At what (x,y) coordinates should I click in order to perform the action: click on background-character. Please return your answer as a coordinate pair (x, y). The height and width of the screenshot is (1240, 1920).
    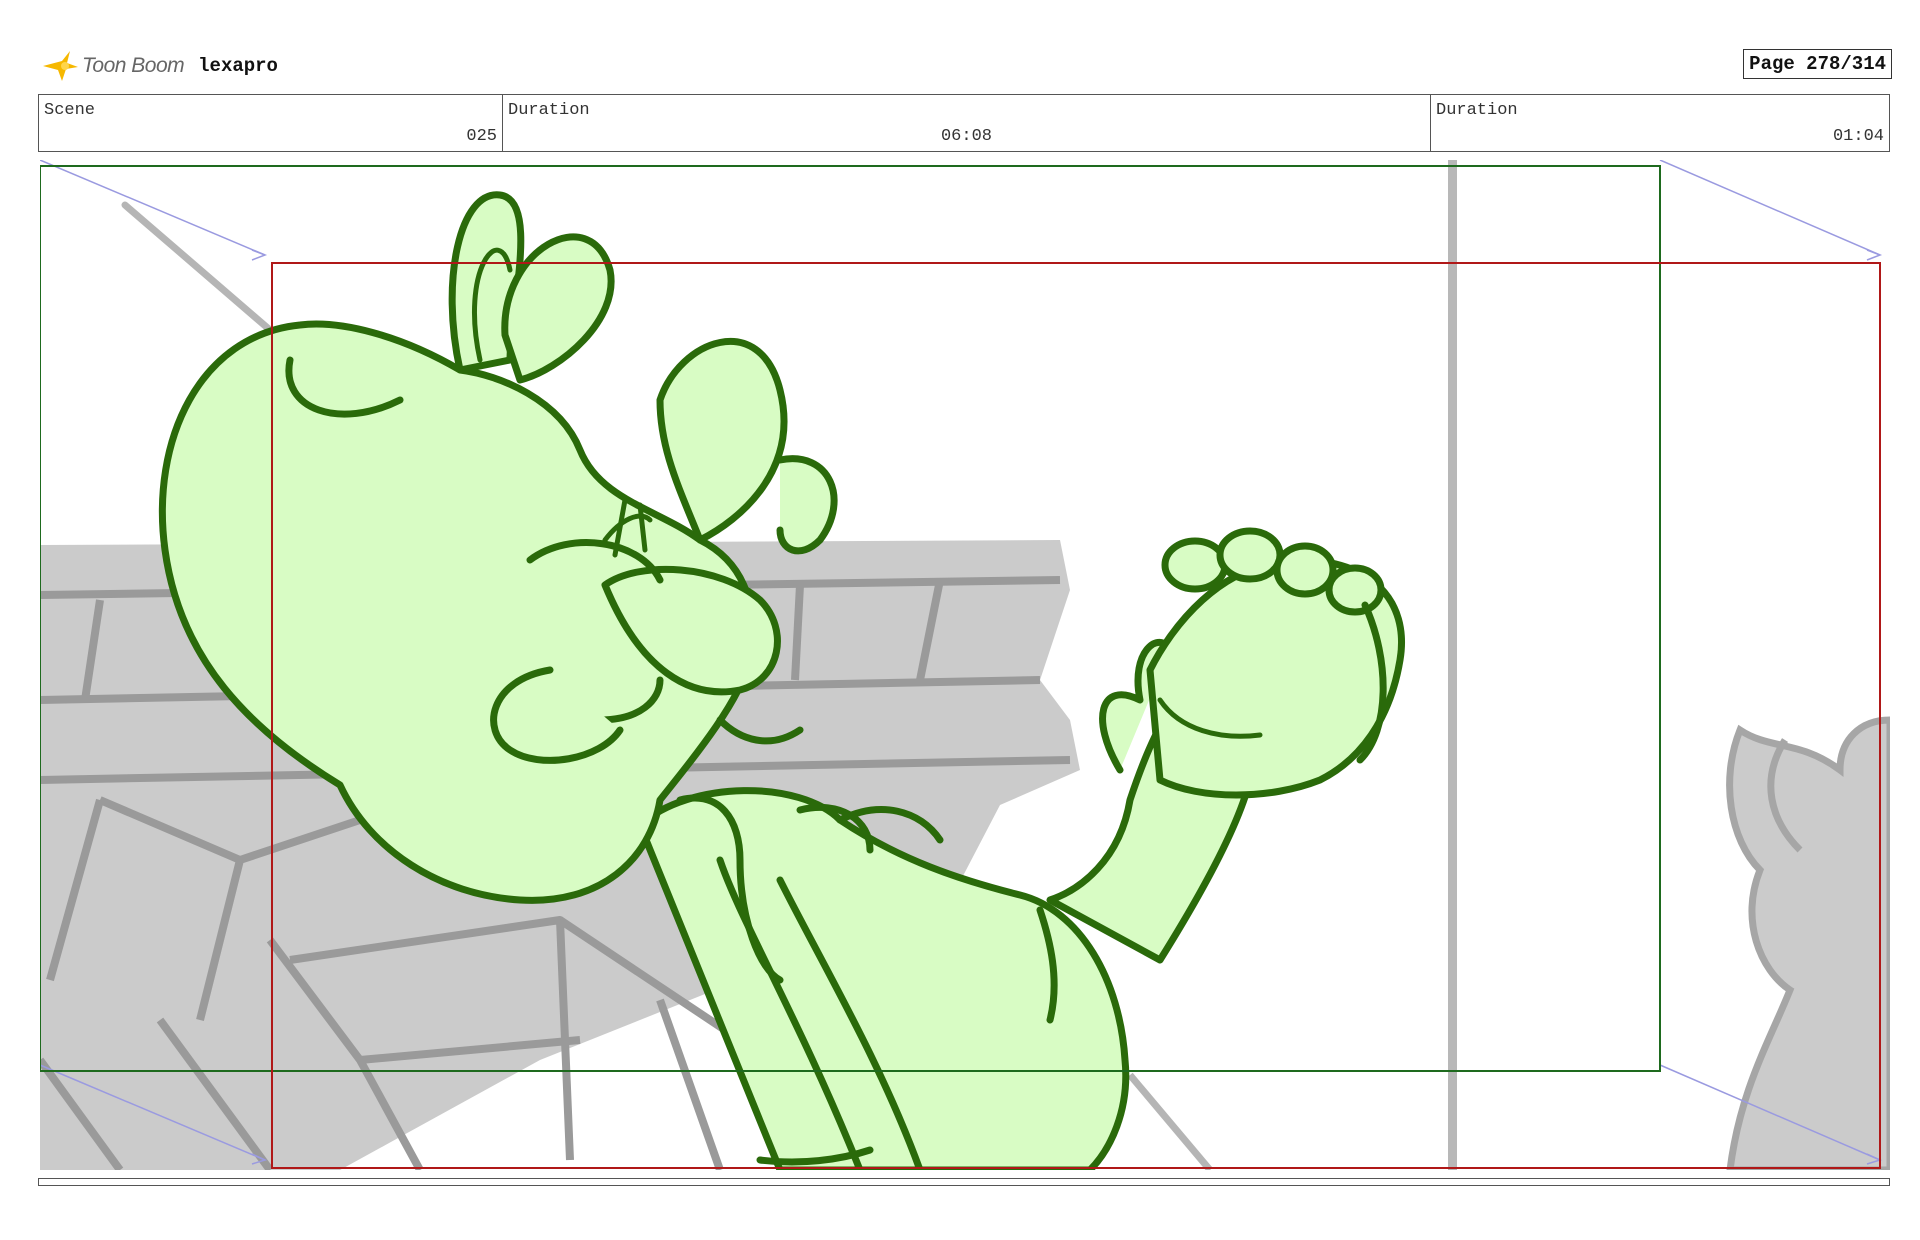
    Looking at the image, I should click on (1808, 943).